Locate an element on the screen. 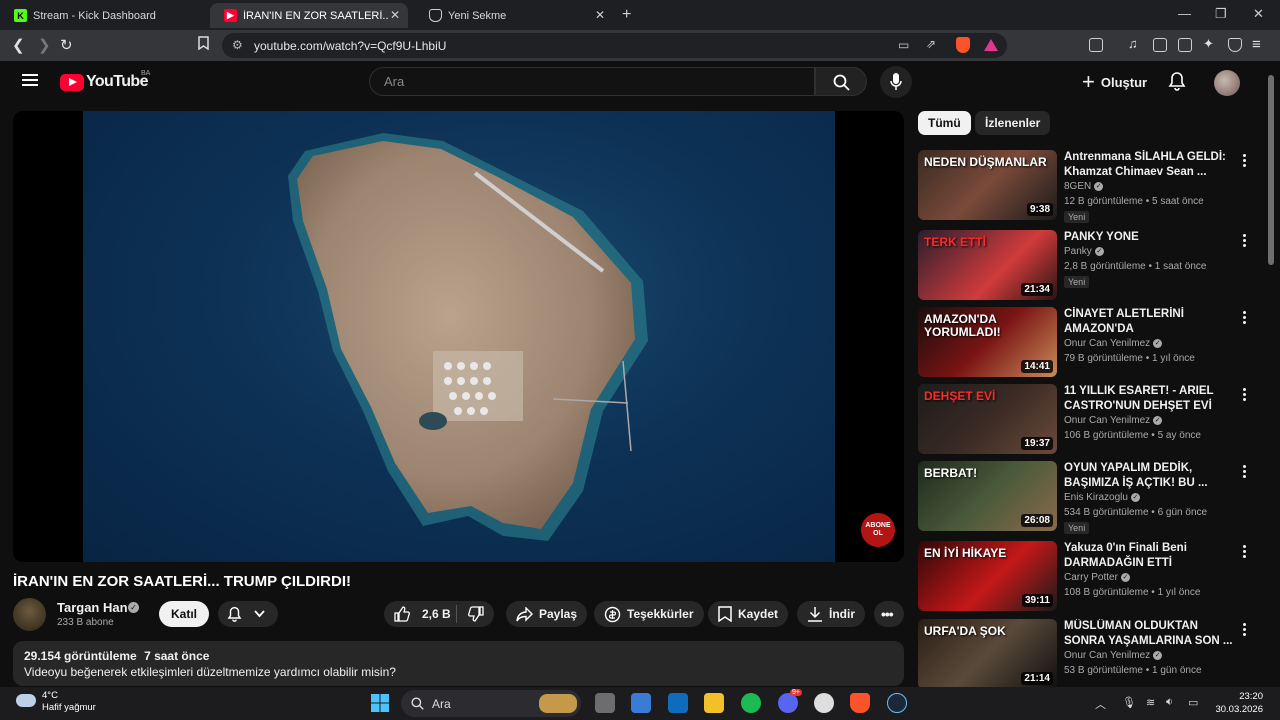 The image size is (1280, 720). voice-search-button is located at coordinates (896, 82).